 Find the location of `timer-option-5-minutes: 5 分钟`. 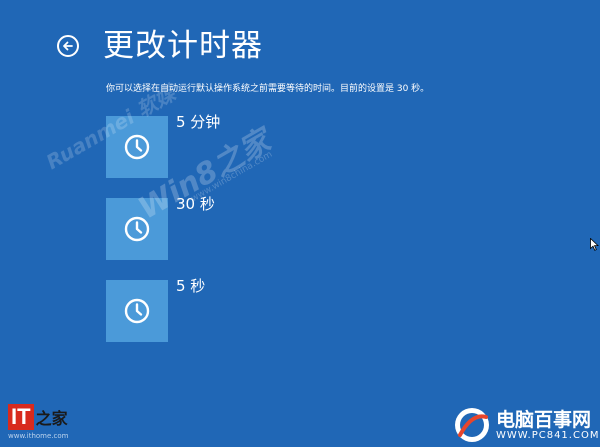

timer-option-5-minutes: 5 分钟 is located at coordinates (216, 146).